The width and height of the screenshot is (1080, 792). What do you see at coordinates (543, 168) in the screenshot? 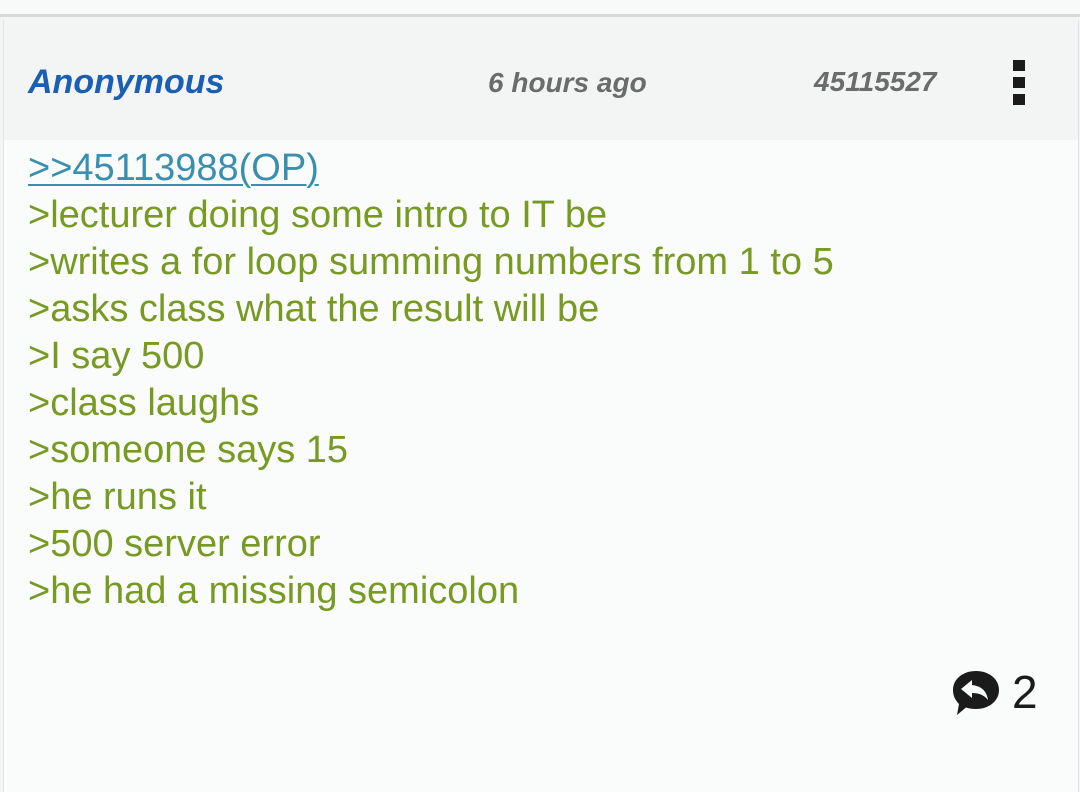
I see `quote-link-op: >>45113988(OP)` at bounding box center [543, 168].